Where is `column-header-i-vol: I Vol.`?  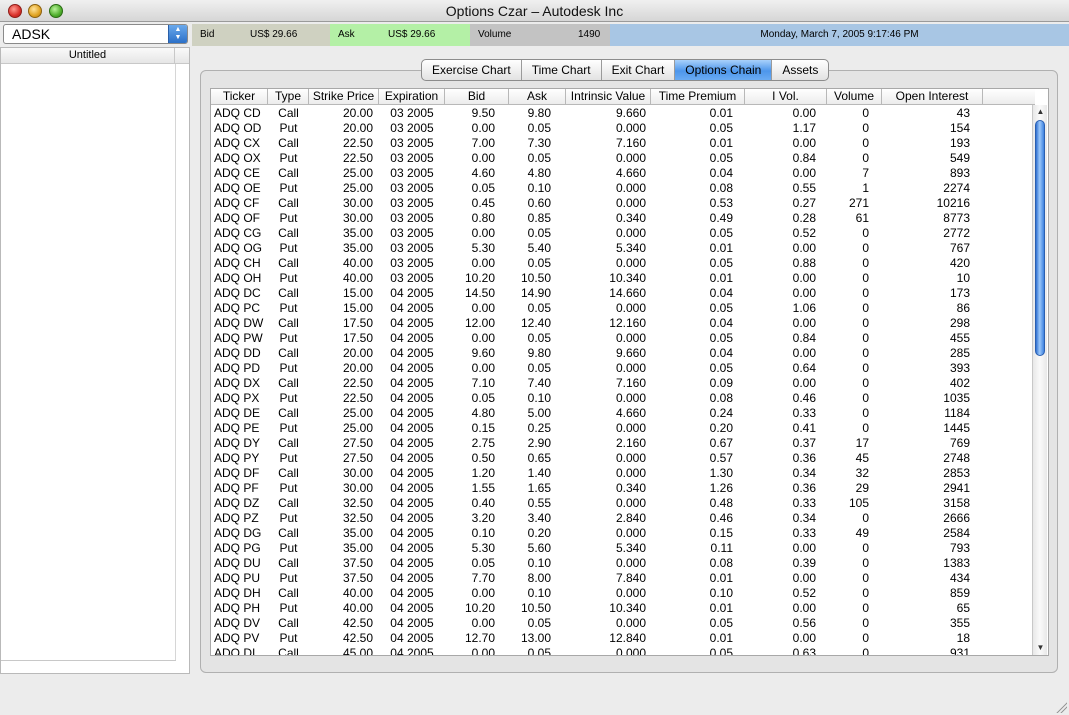
column-header-i-vol: I Vol. is located at coordinates (786, 97).